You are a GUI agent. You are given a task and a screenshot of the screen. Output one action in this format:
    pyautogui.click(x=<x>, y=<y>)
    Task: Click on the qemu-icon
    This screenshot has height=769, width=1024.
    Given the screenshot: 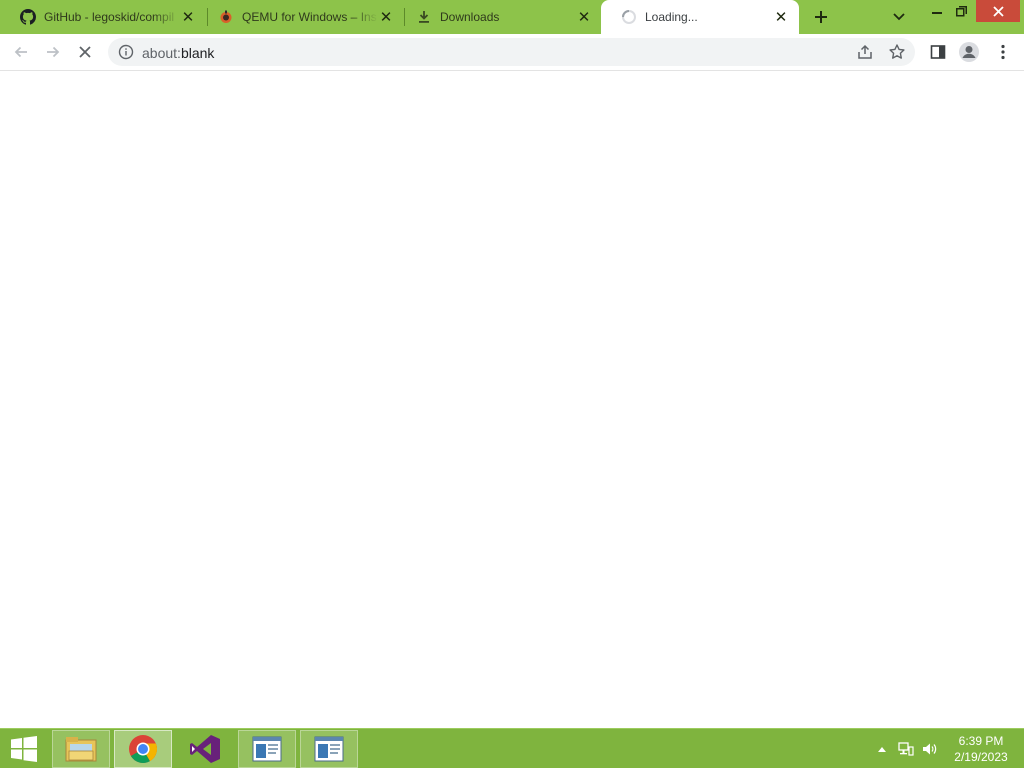 What is the action you would take?
    pyautogui.click(x=226, y=17)
    